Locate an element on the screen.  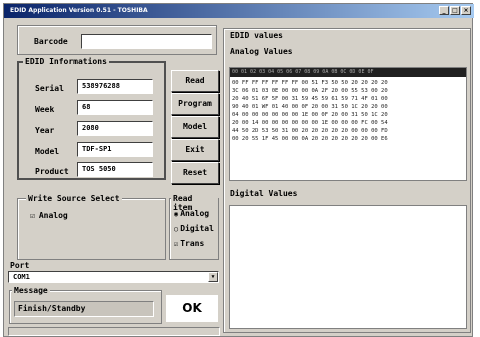
window-title: EDID Application Version 0.51 - TOSHIBA is located at coordinates (79, 10).